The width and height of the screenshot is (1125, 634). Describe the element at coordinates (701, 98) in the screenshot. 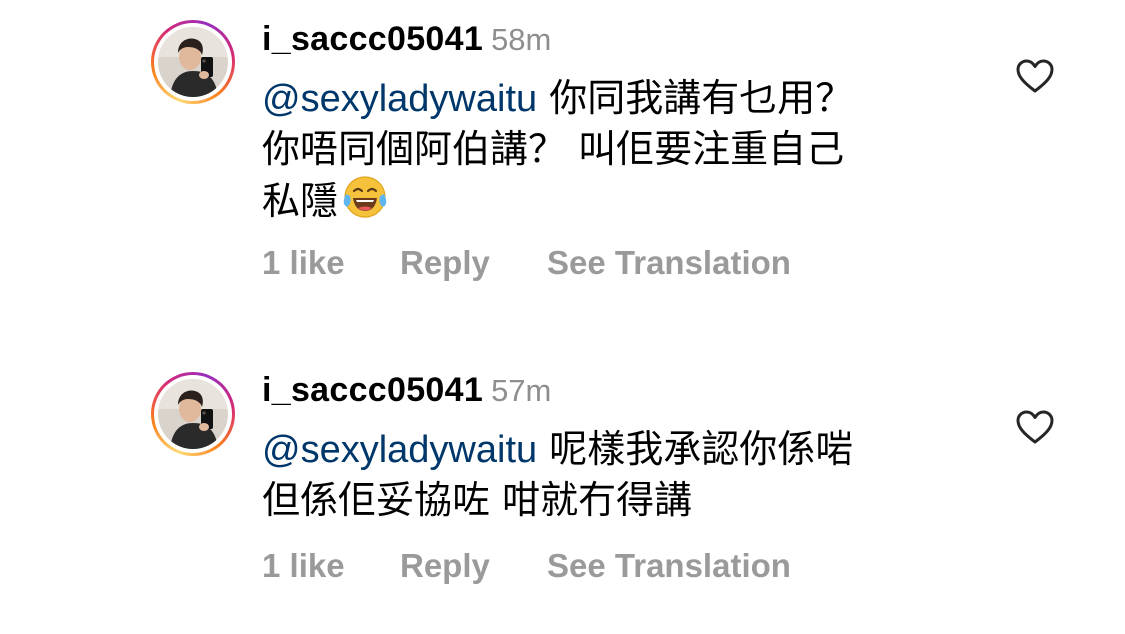

I see `comment-line-text: 你同我講有乜用？` at that location.